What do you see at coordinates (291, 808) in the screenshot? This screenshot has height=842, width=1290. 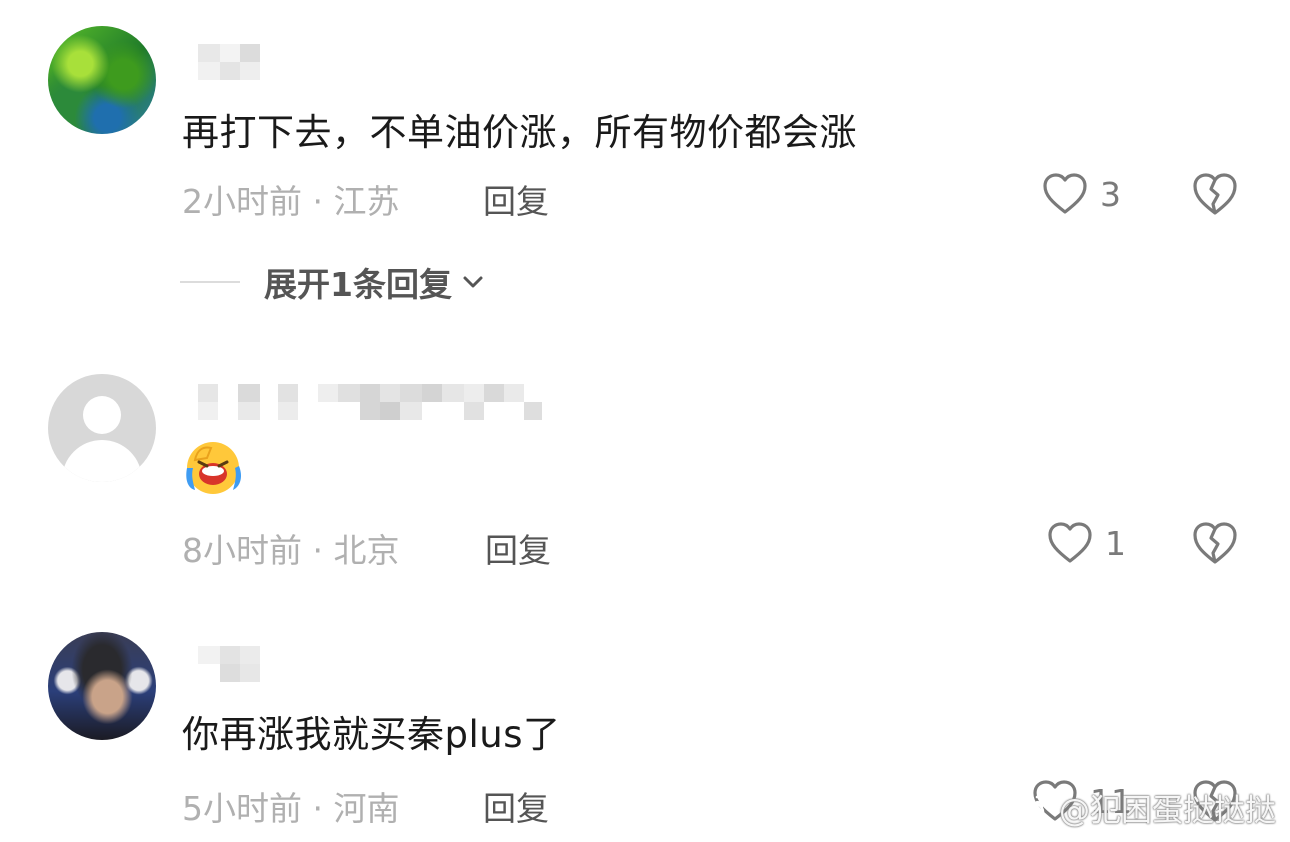 I see `comment-meta: 5小时前 · 河南` at bounding box center [291, 808].